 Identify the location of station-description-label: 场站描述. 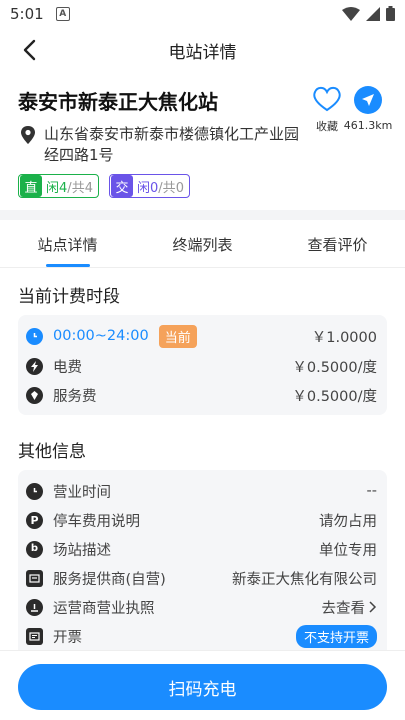
(82, 550).